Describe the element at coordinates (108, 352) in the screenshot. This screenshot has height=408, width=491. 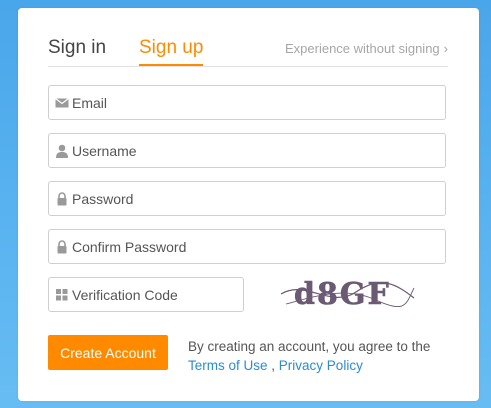
I see `create-account-button: Create Account` at that location.